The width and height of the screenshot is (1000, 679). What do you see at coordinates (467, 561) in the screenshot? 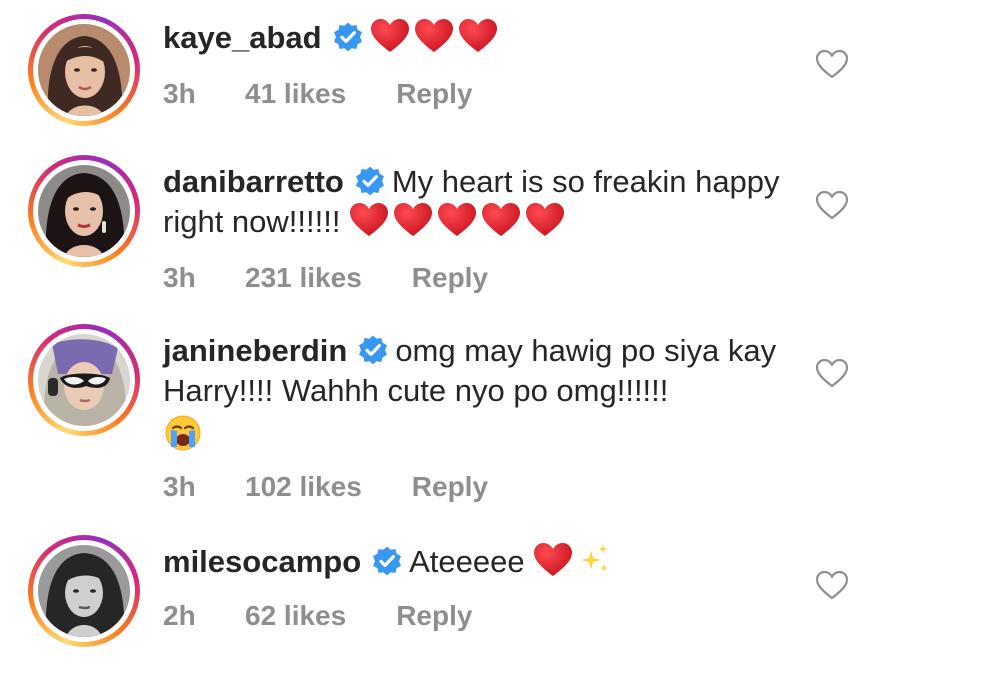
I see `comment-text: Ateeeee` at bounding box center [467, 561].